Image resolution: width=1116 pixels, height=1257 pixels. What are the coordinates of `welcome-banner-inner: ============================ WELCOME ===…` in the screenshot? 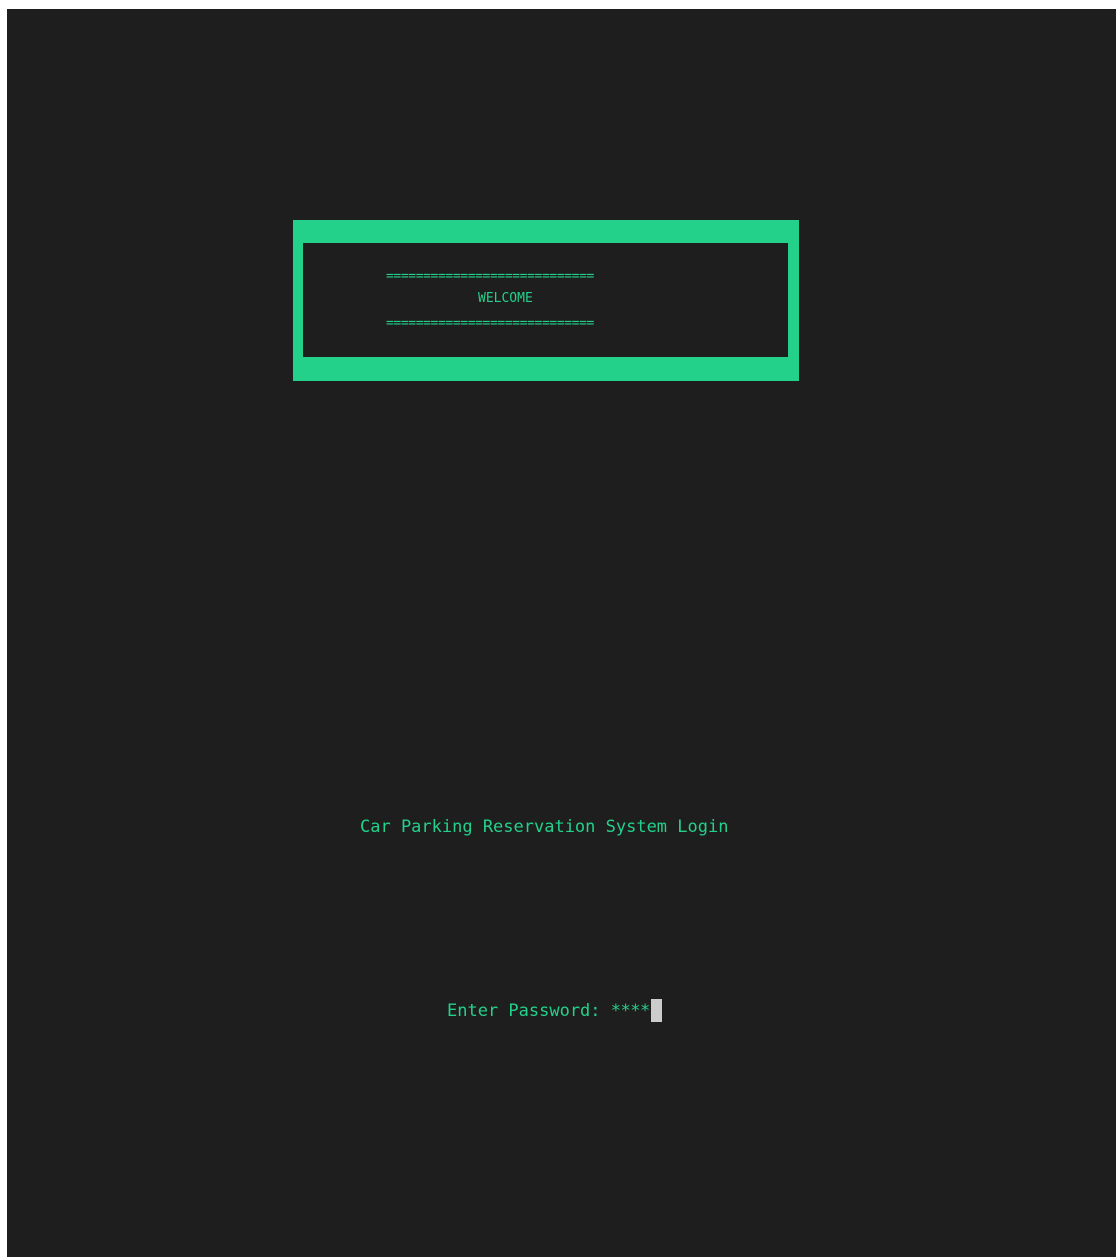 It's located at (545, 300).